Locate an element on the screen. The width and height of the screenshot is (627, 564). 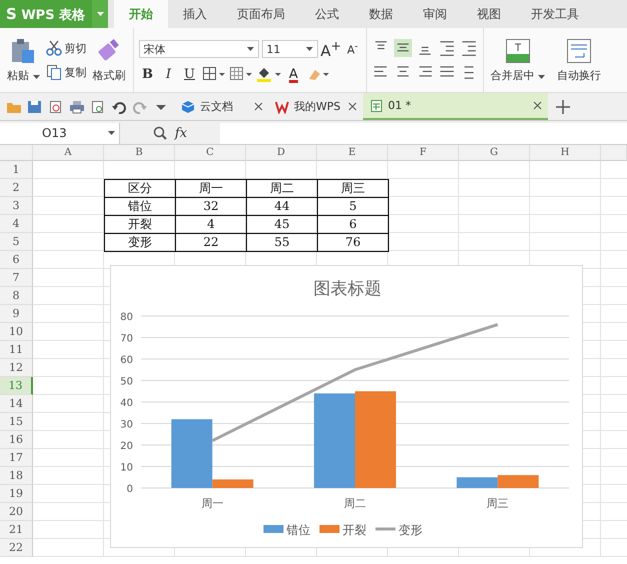
row-header: 14 is located at coordinates (16, 404).